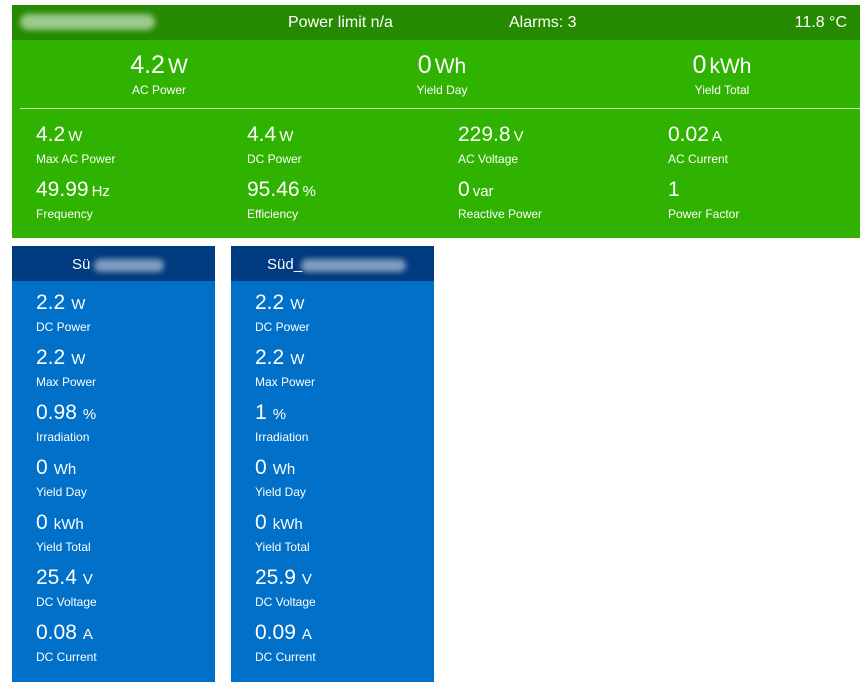  What do you see at coordinates (56, 412) in the screenshot?
I see `metric-value: 0.98` at bounding box center [56, 412].